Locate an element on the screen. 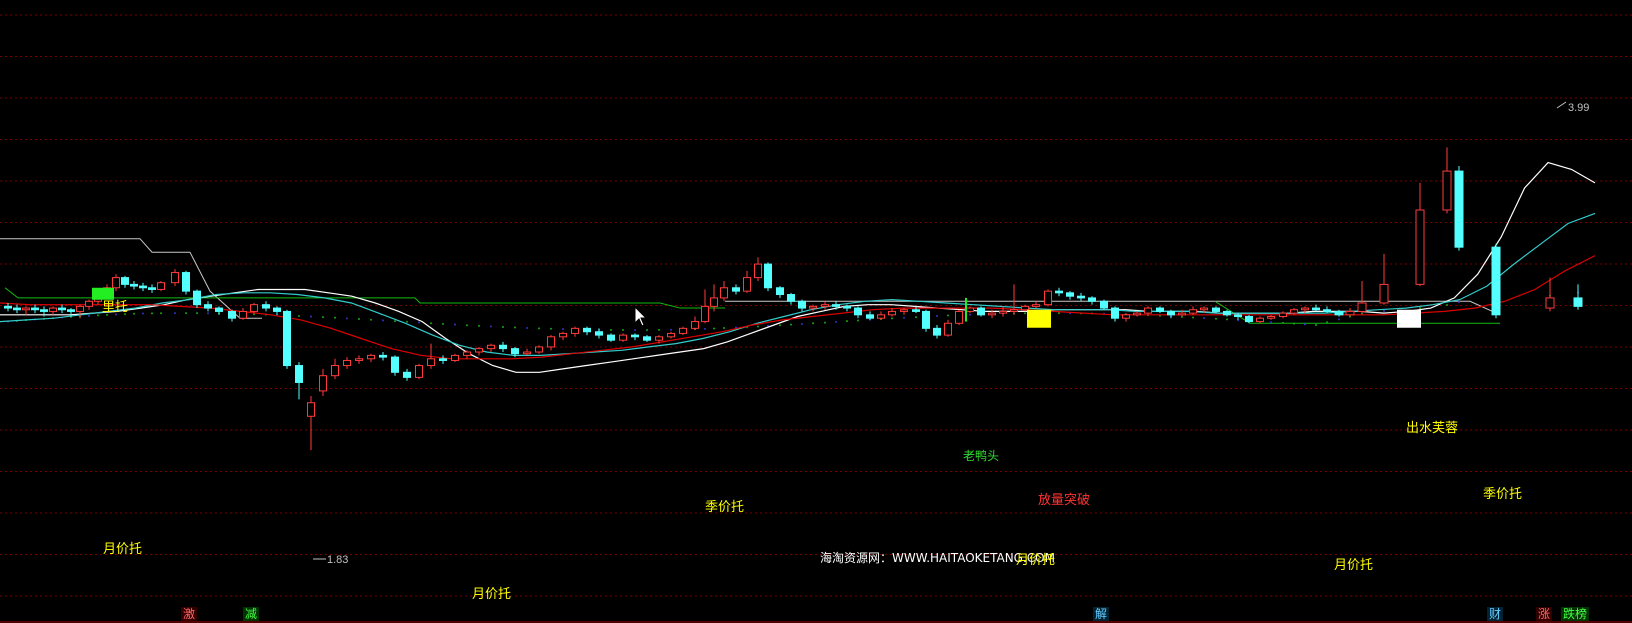 This screenshot has height=623, width=1632. badge-zhang: 涨 is located at coordinates (1544, 614).